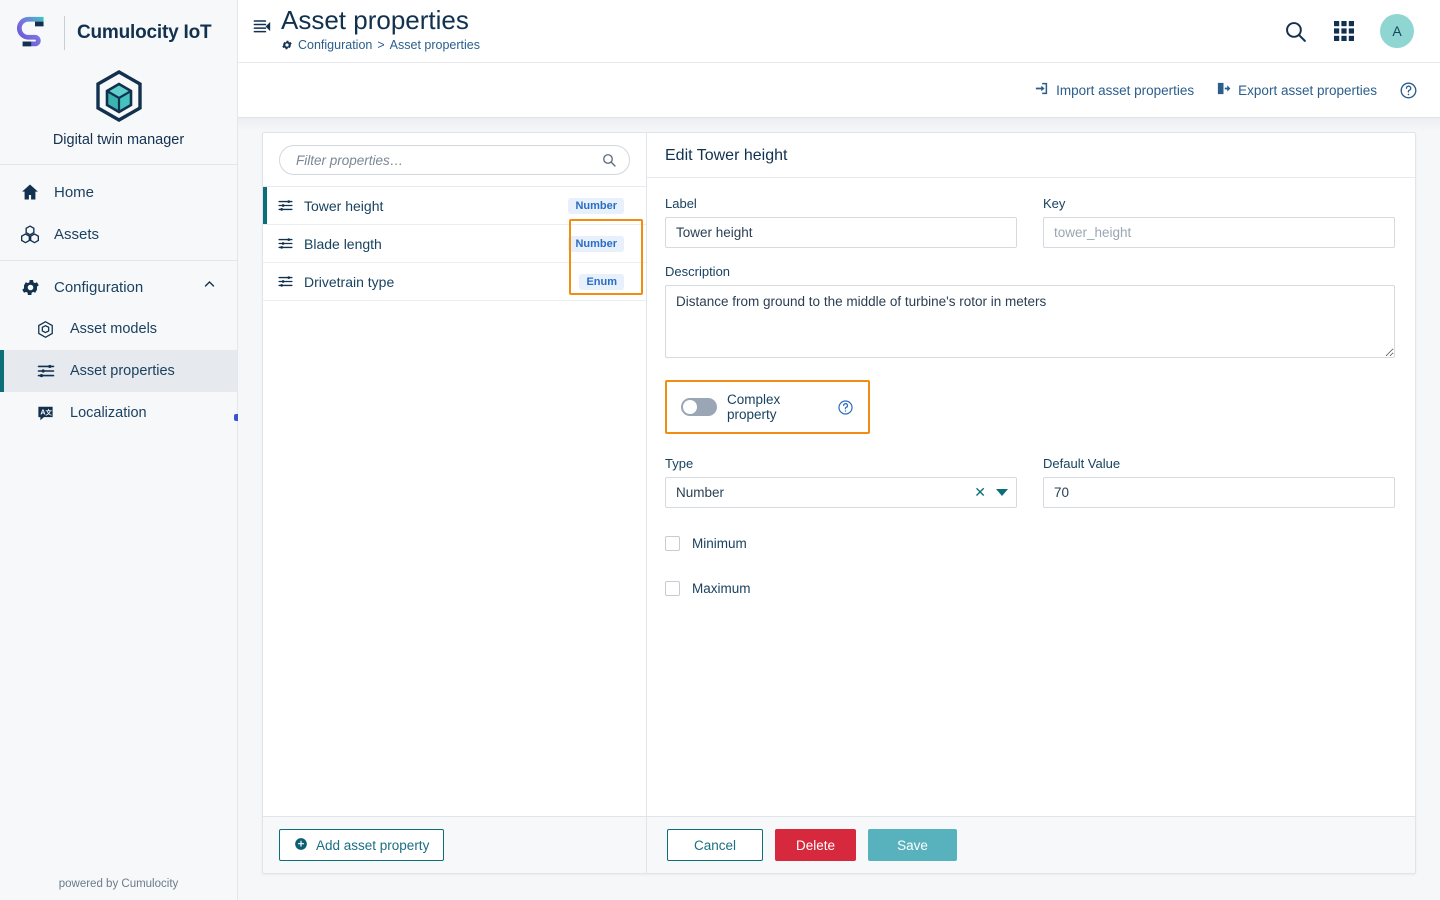  Describe the element at coordinates (375, 20) in the screenshot. I see `page-title: Asset properties` at that location.